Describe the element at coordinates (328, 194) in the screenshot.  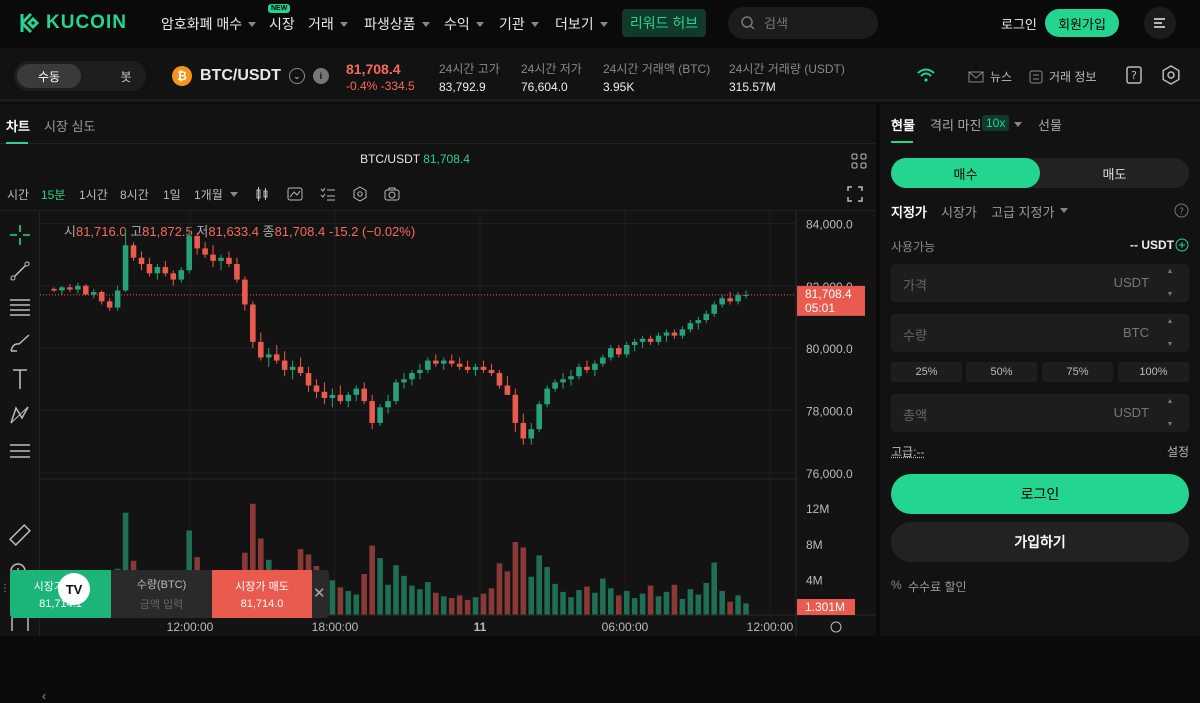
I see `templates-icon` at that location.